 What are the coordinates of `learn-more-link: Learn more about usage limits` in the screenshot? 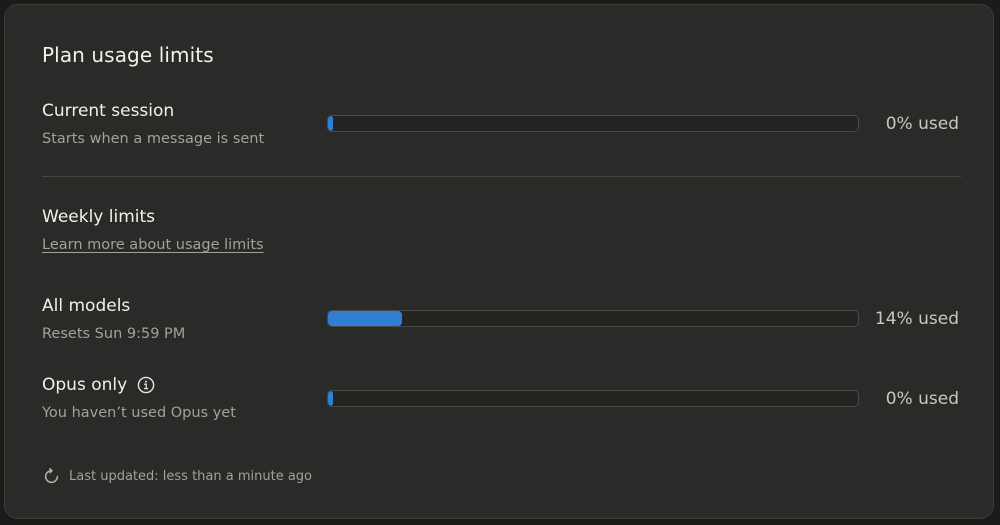 It's located at (153, 245).